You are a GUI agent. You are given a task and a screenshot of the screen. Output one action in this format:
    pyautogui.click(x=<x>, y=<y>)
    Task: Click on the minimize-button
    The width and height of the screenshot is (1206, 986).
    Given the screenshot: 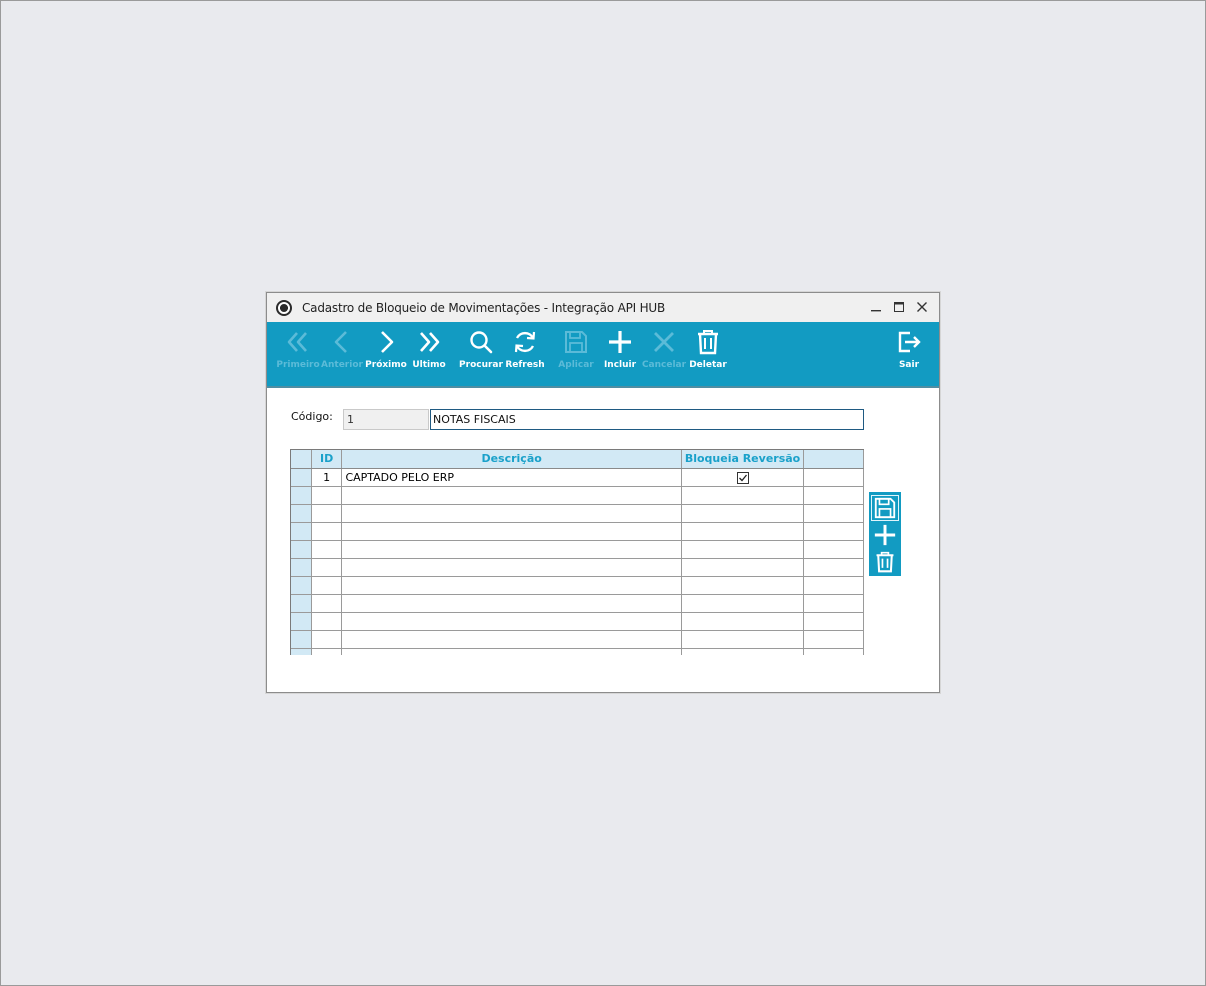 What is the action you would take?
    pyautogui.click(x=875, y=307)
    